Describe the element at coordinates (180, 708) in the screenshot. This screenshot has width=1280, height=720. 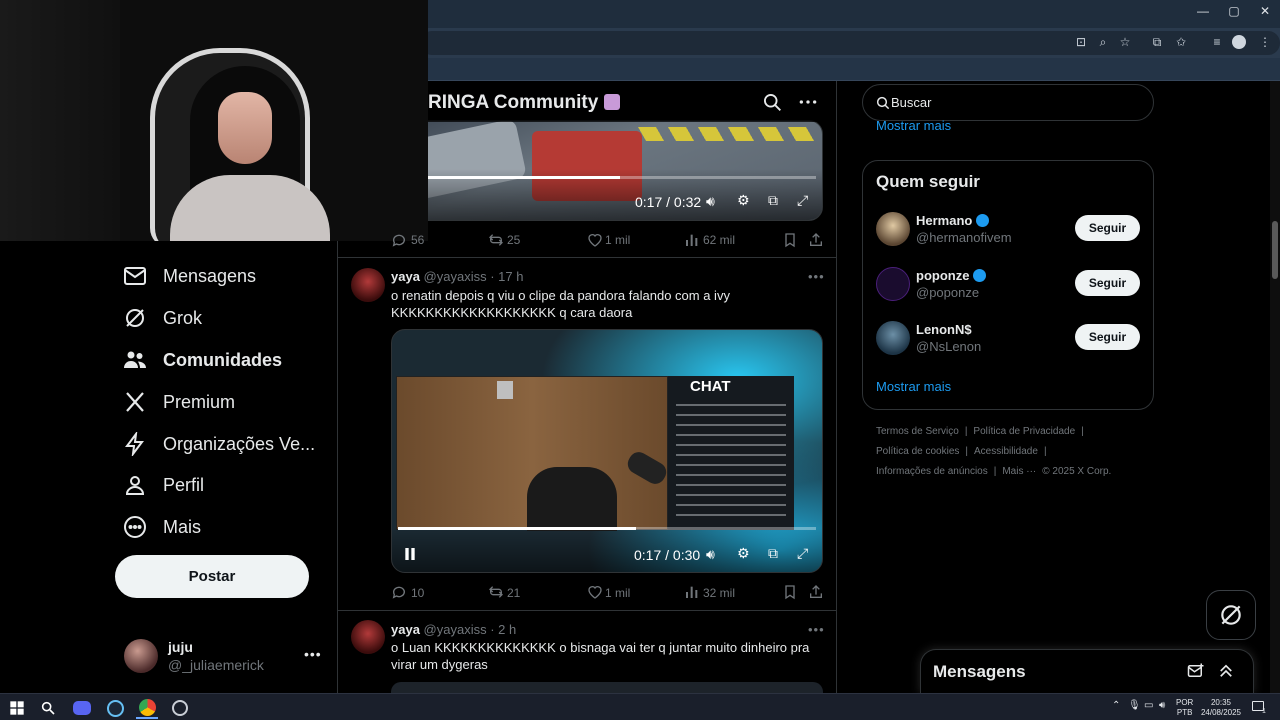
I see `app-icon` at that location.